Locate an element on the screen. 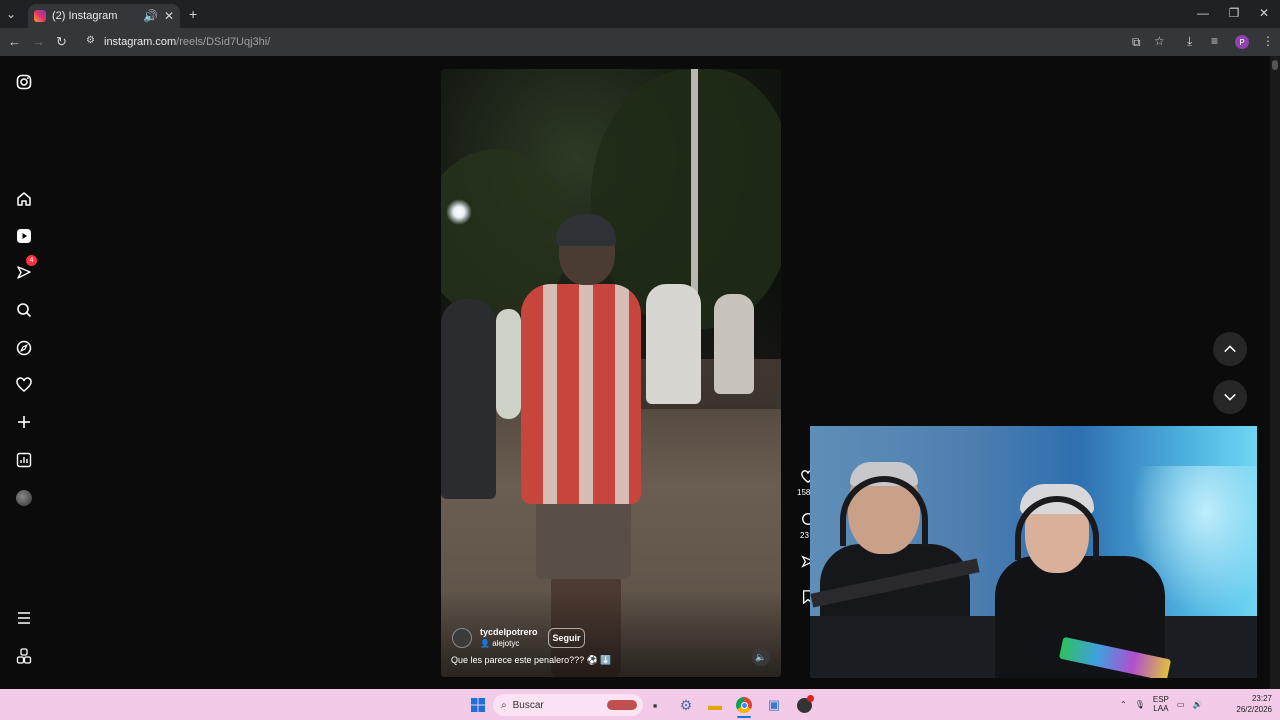 This screenshot has width=1280, height=720. instagram-logo-icon is located at coordinates (24, 82).